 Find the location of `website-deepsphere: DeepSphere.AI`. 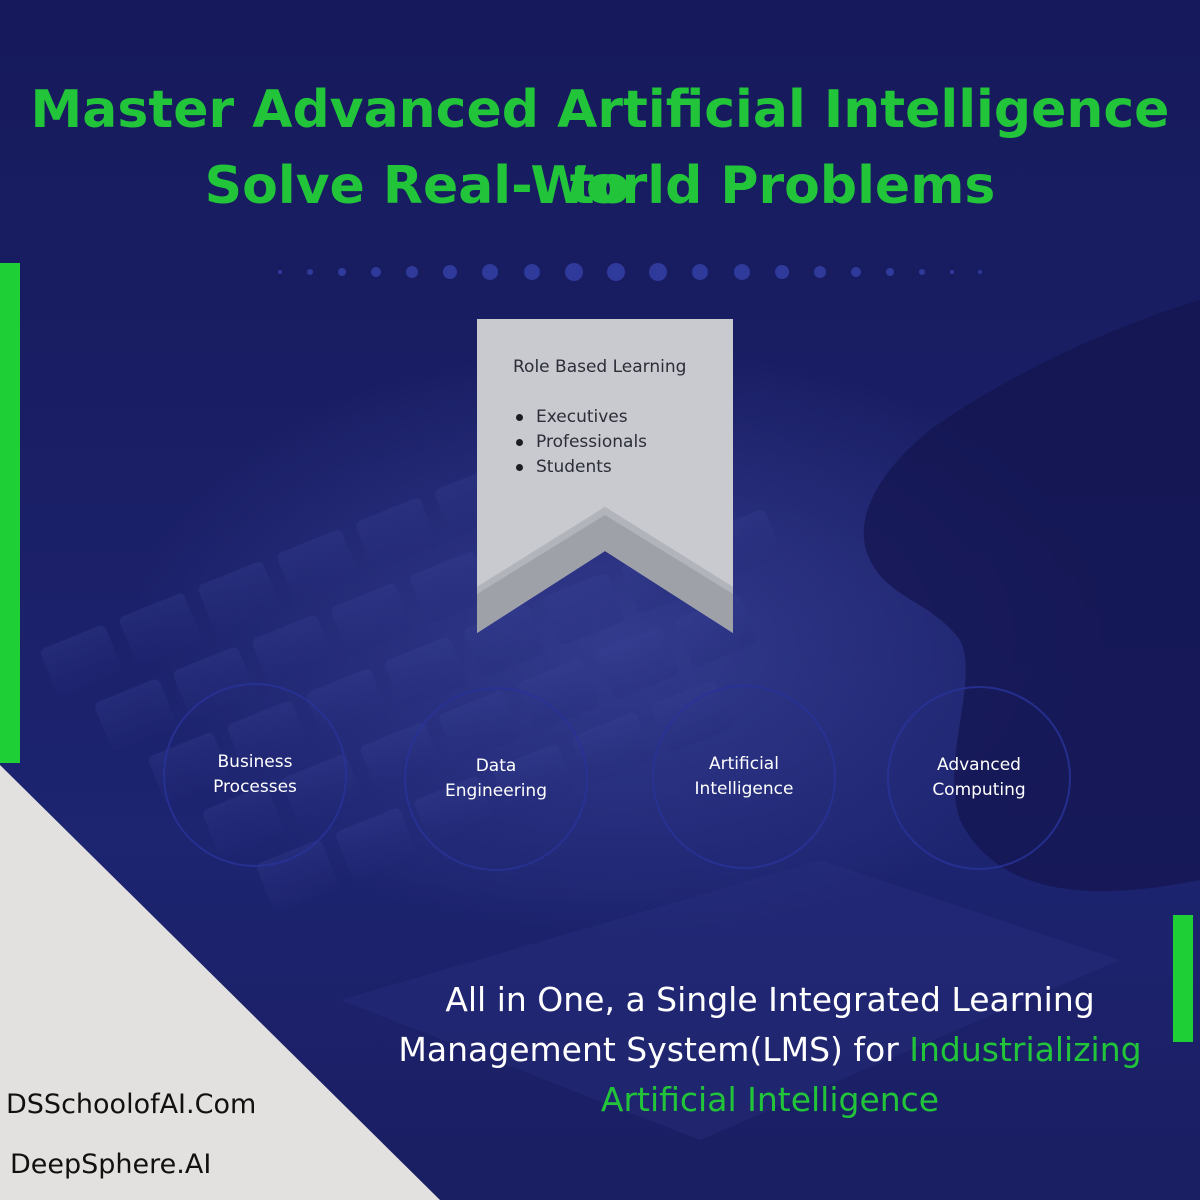

website-deepsphere: DeepSphere.AI is located at coordinates (111, 1164).